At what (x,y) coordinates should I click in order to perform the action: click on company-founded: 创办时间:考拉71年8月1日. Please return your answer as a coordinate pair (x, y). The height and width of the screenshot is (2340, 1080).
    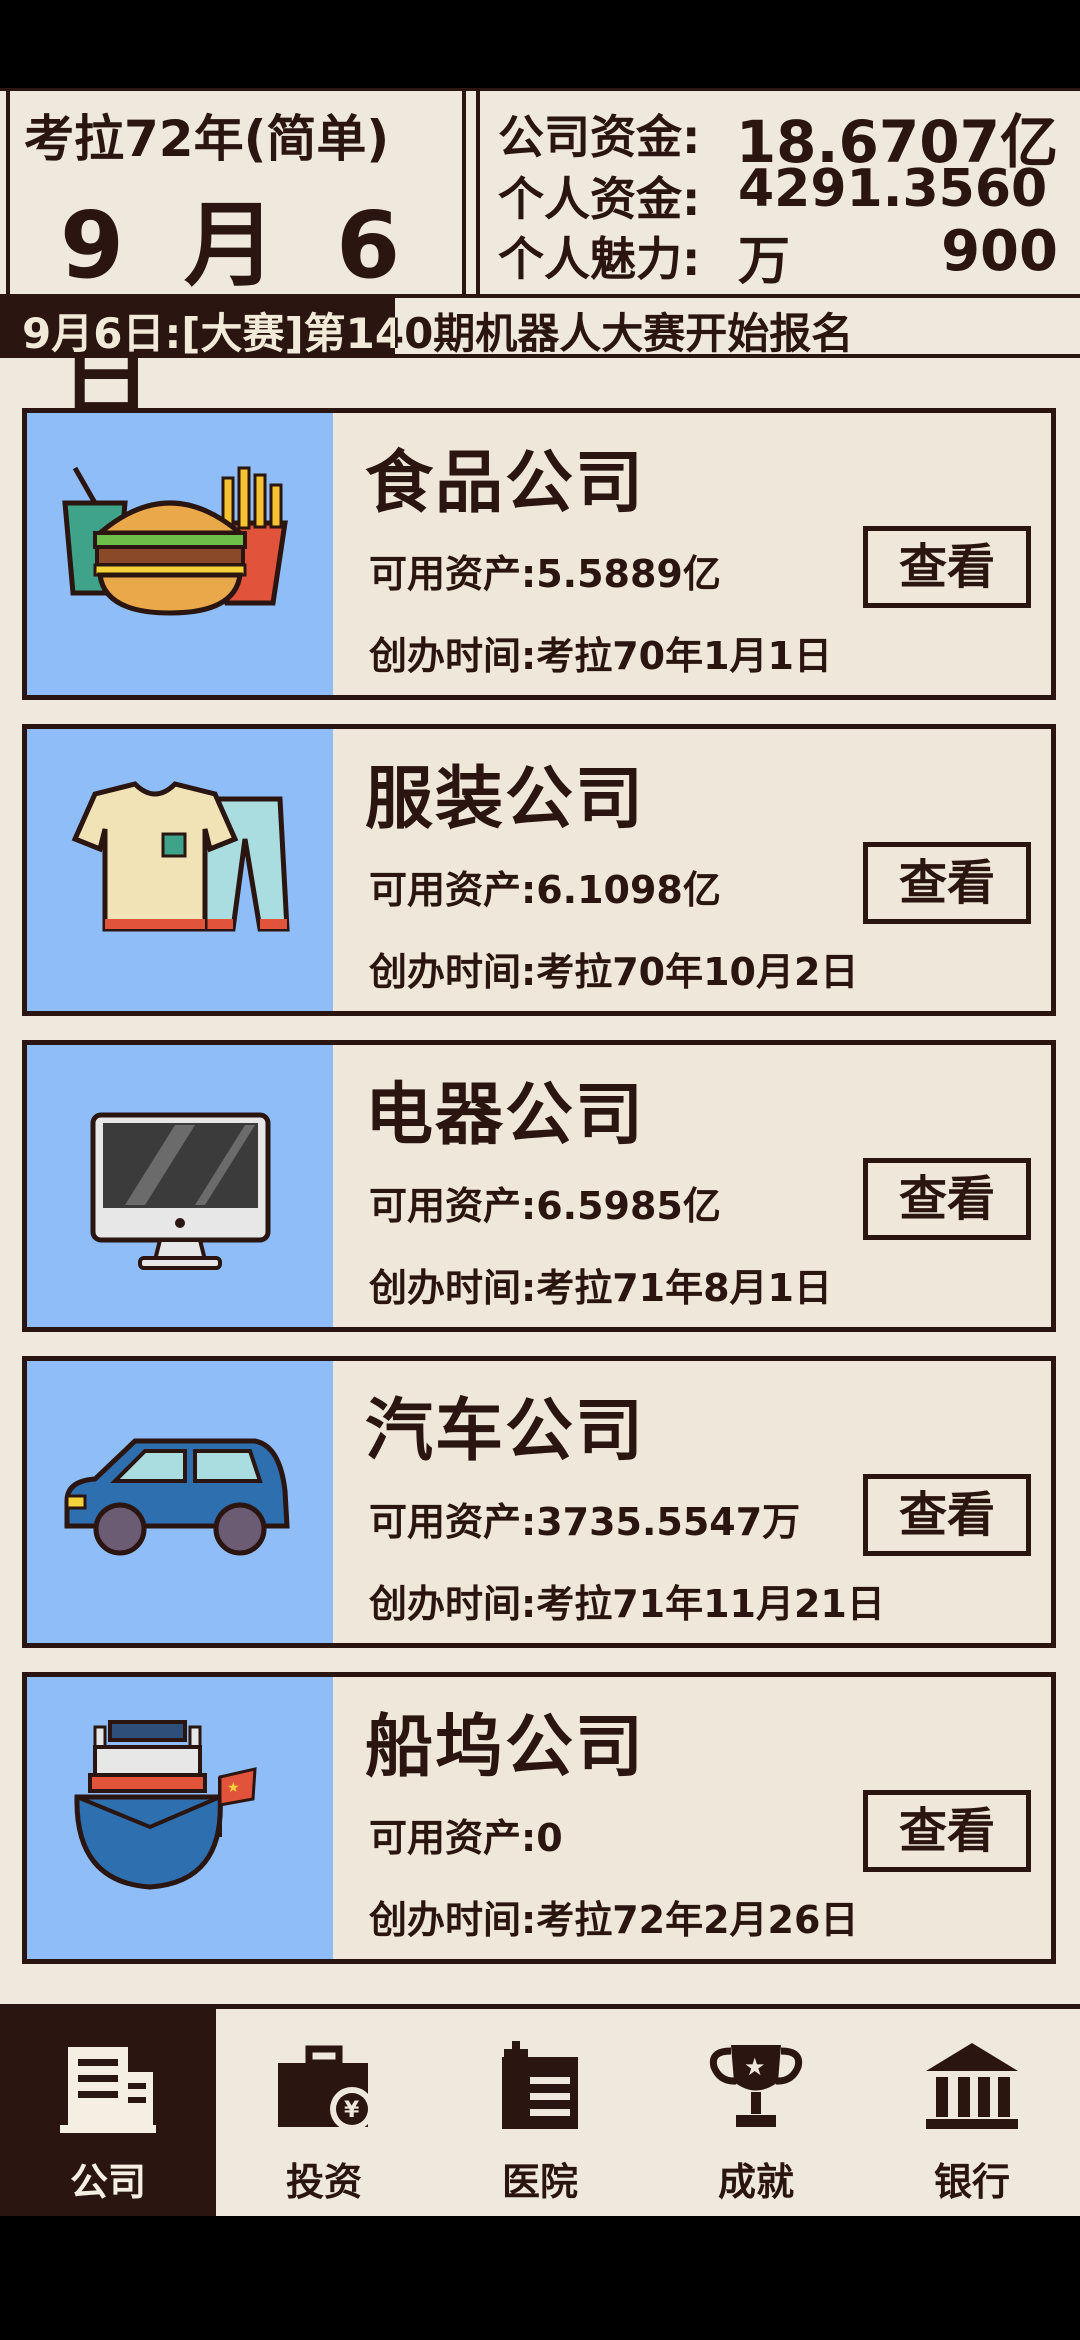
    Looking at the image, I should click on (600, 1288).